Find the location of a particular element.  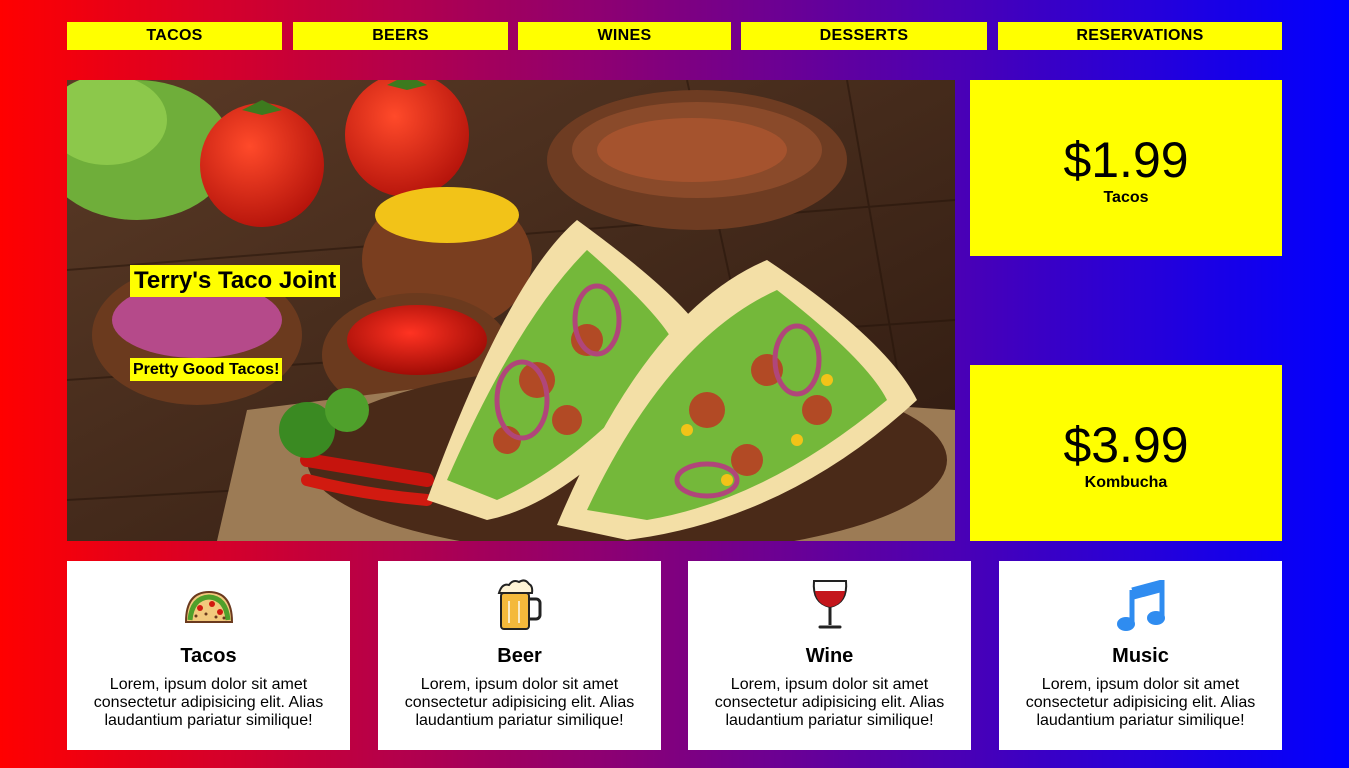

wine-glass-icon is located at coordinates (829, 606).